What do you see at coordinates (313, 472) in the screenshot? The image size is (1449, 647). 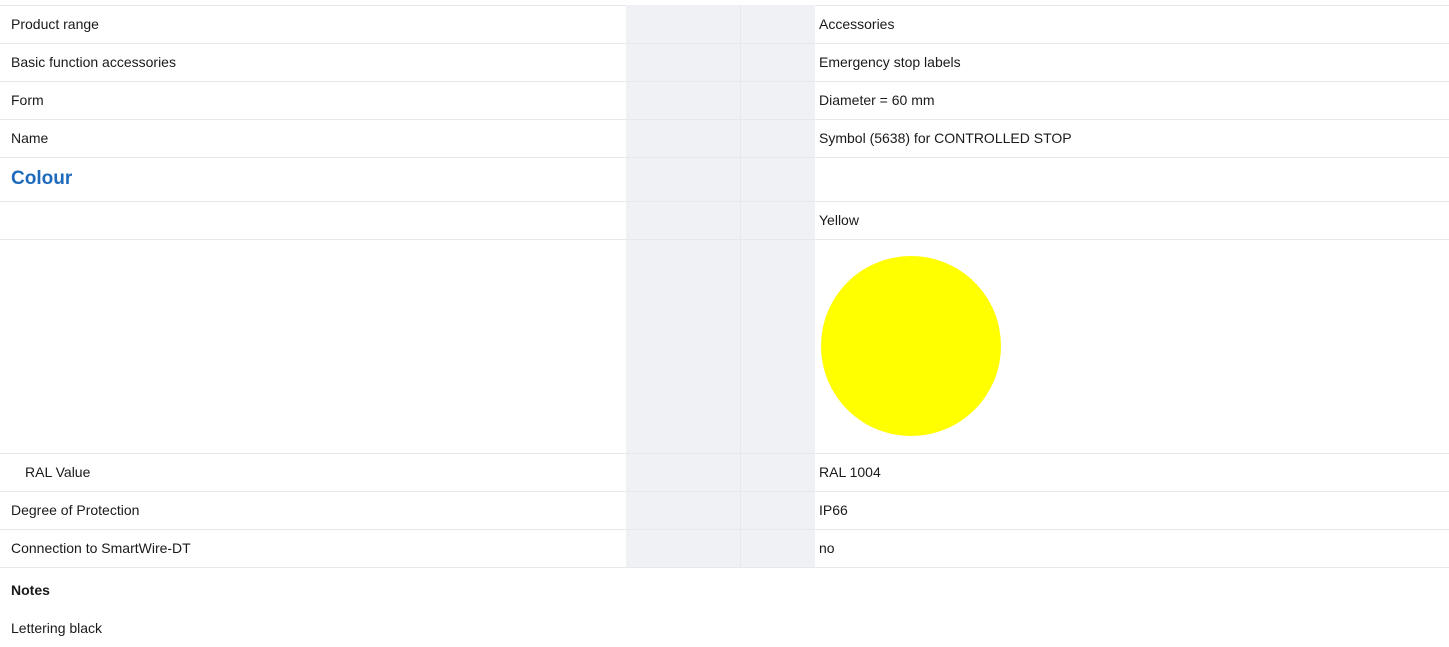 I see `spec-label: RAL Value` at bounding box center [313, 472].